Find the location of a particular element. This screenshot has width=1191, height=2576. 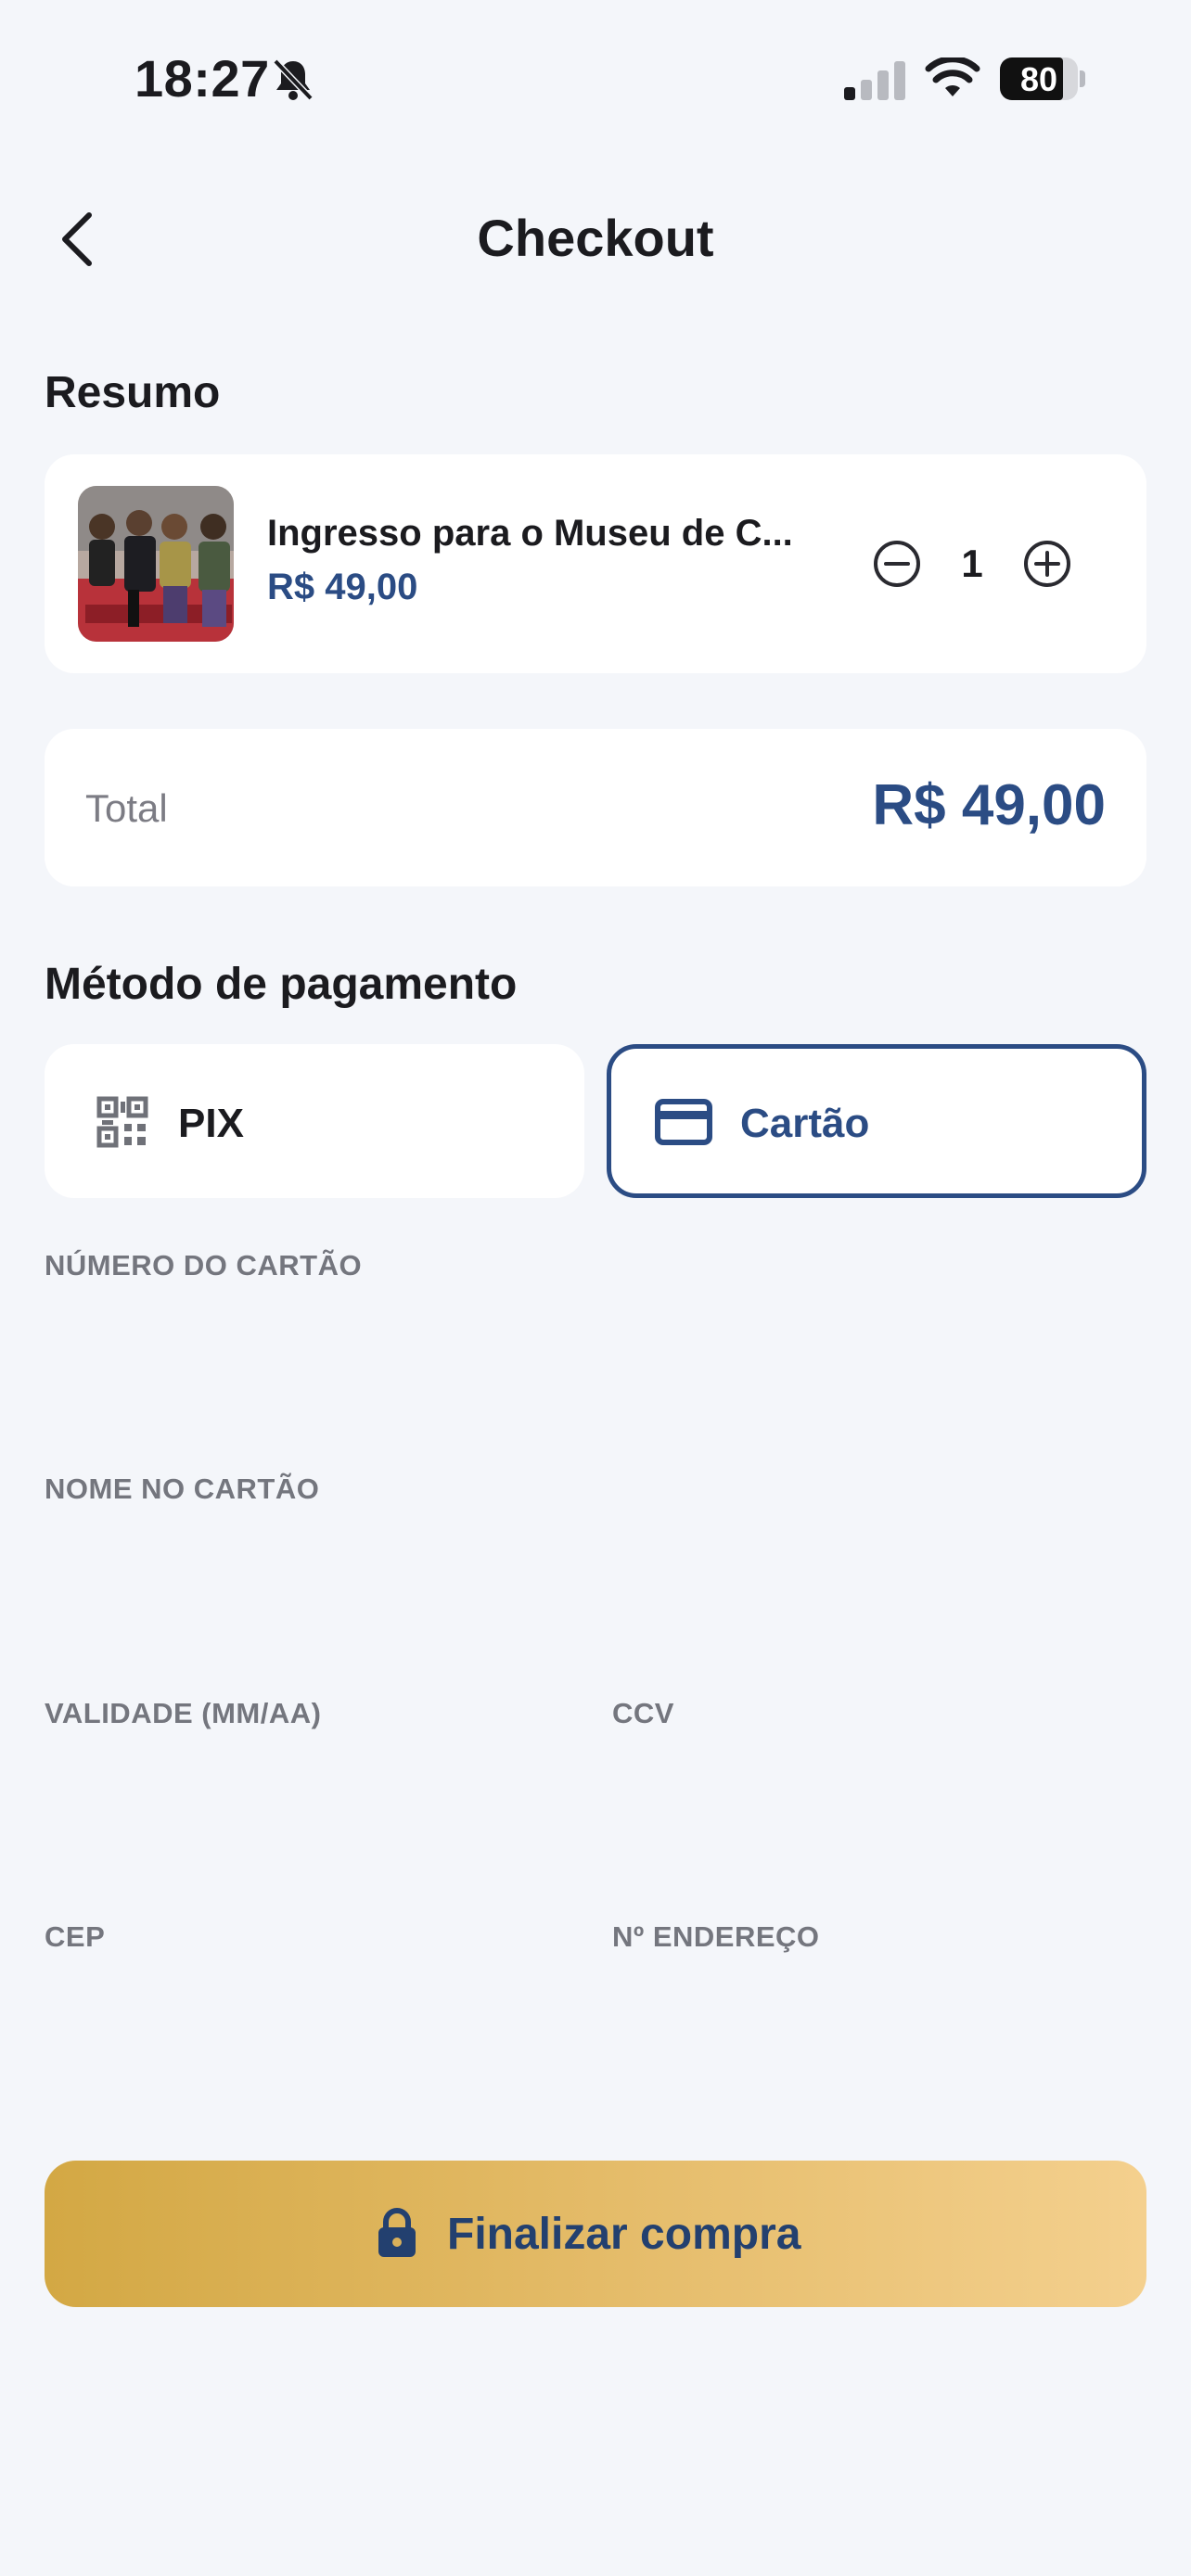

decrease-quantity-button is located at coordinates (897, 564).